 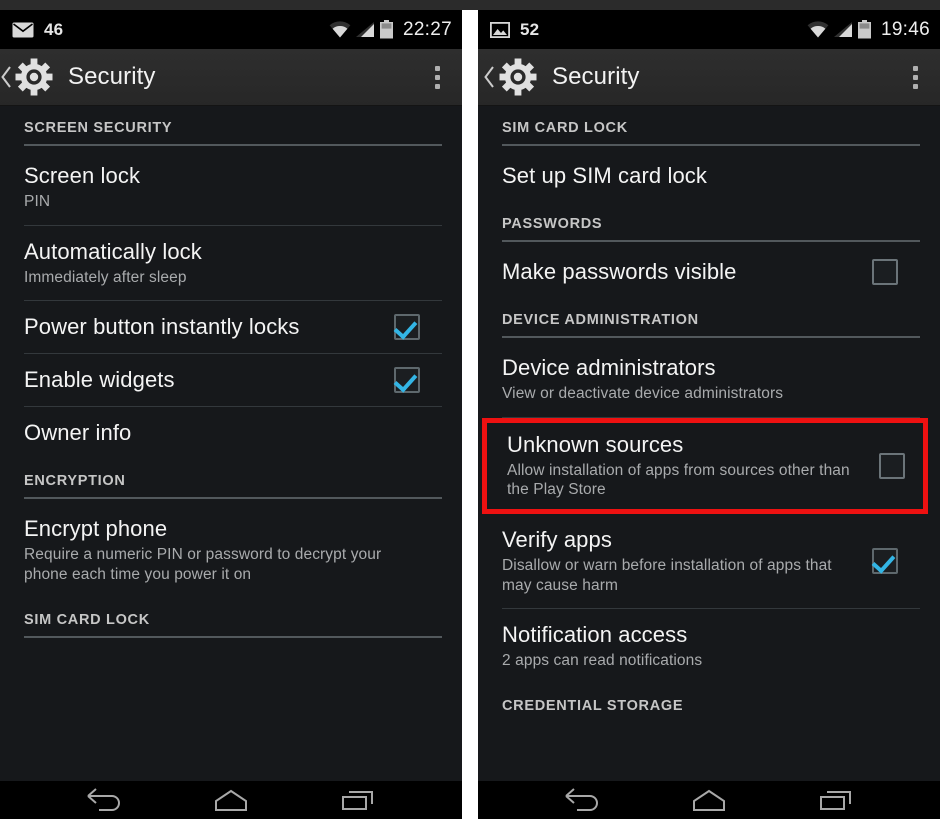 What do you see at coordinates (600, 320) in the screenshot?
I see `section-header-label: DEVICE ADMINISTRATION` at bounding box center [600, 320].